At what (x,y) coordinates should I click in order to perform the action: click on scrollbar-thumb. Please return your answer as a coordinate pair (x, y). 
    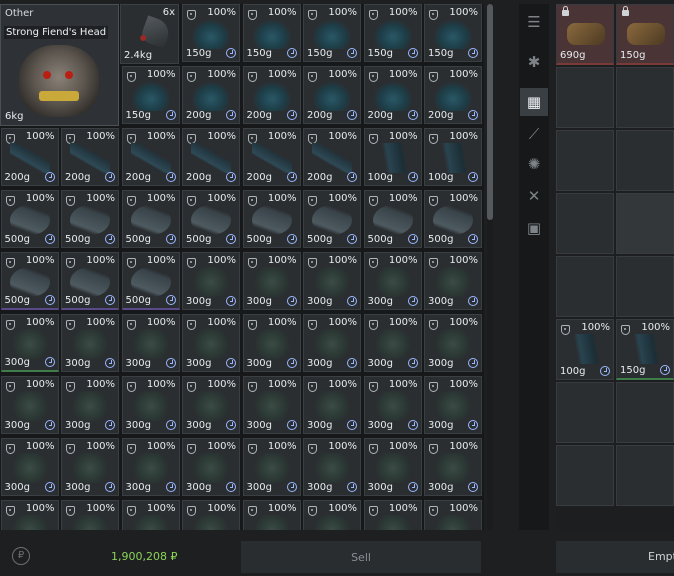
    Looking at the image, I should click on (490, 112).